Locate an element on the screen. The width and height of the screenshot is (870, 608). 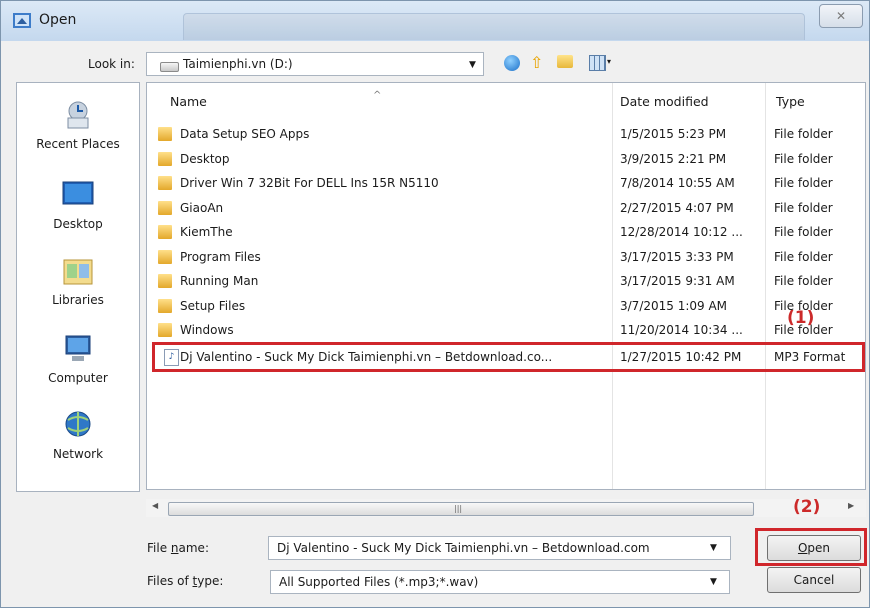
callout-step-1: (1) is located at coordinates (801, 318).